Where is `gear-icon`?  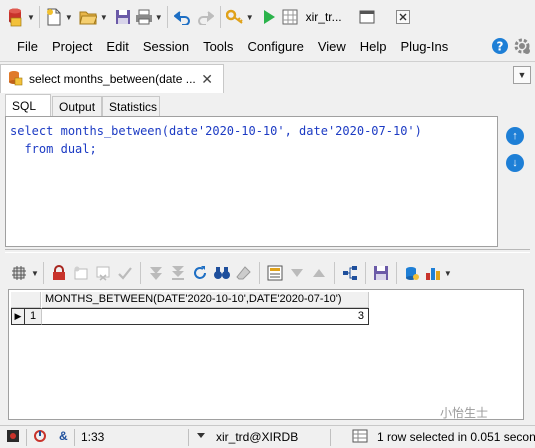
gear-icon is located at coordinates (522, 47).